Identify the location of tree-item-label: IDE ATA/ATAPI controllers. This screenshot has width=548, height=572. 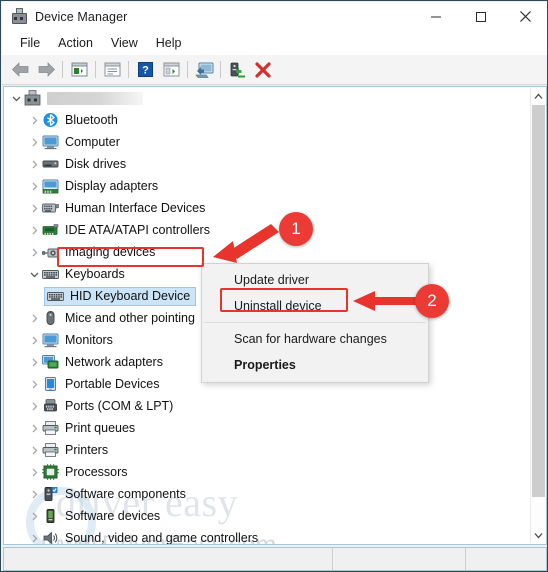
(137, 230).